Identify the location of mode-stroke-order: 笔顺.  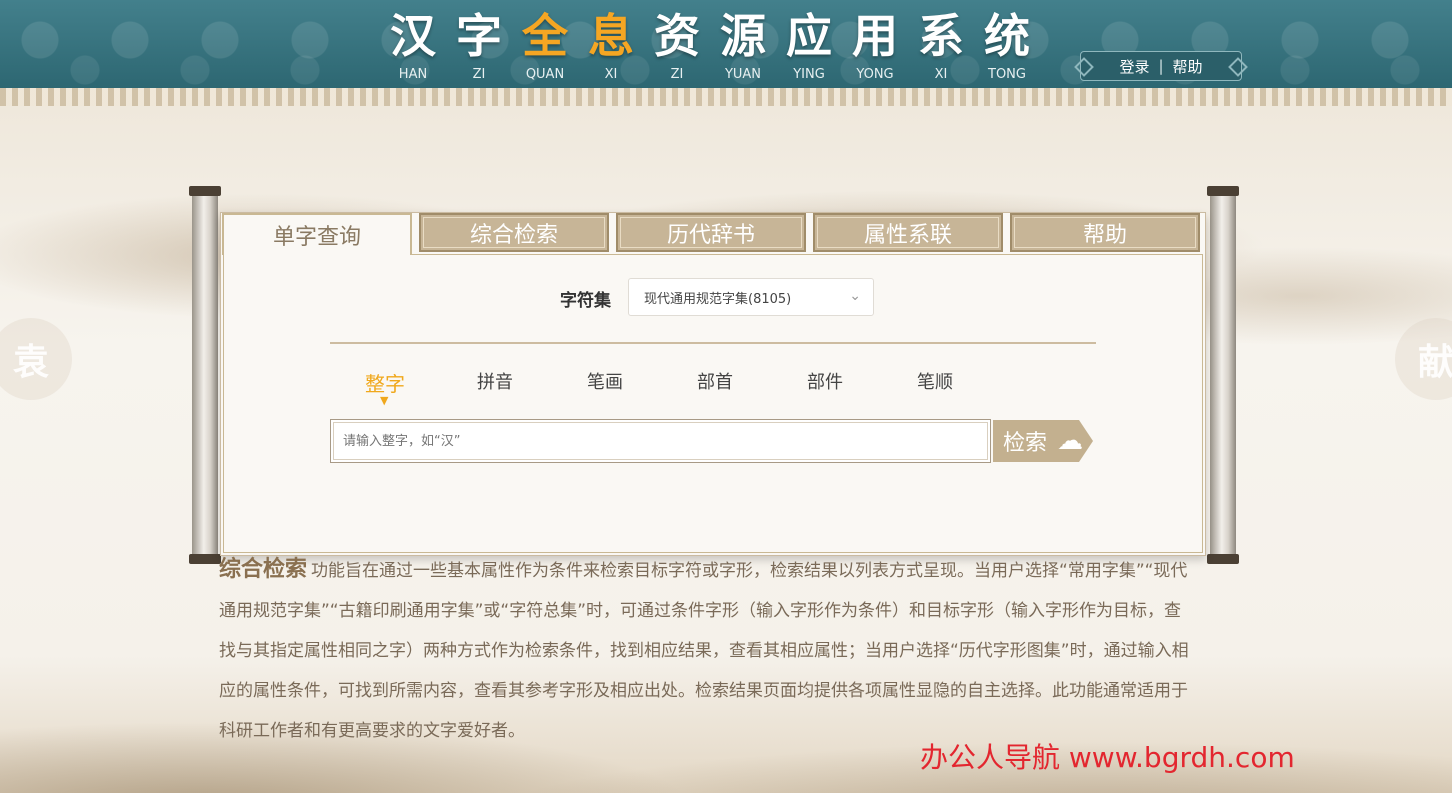
(935, 382).